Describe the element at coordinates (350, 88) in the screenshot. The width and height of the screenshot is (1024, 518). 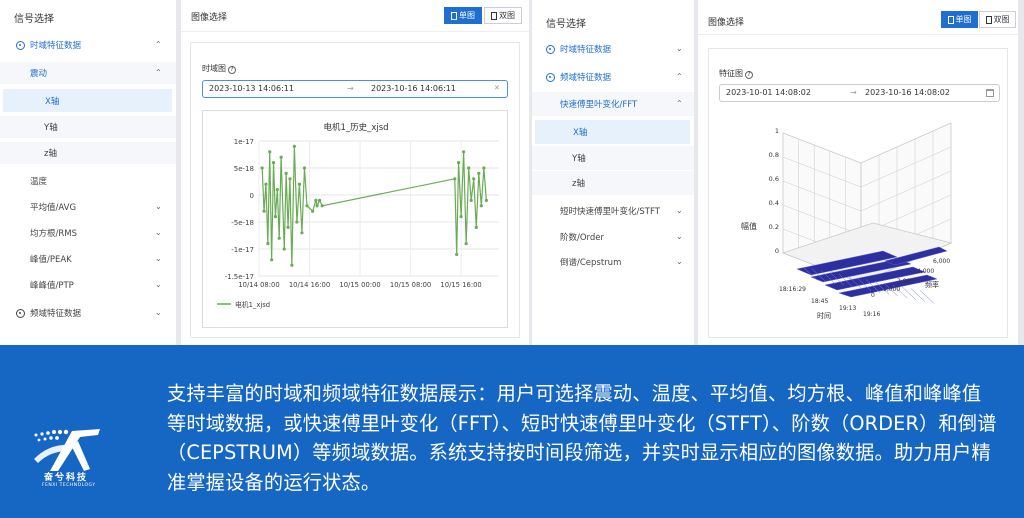
I see `range-arrow: →` at that location.